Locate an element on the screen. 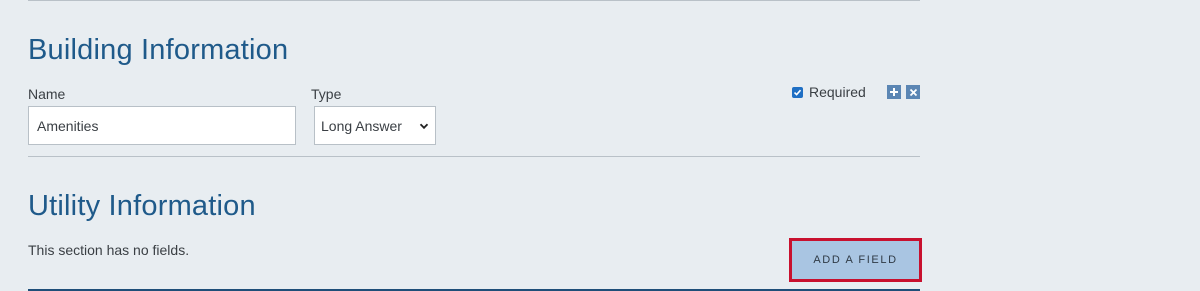  chevron-down-icon is located at coordinates (424, 126).